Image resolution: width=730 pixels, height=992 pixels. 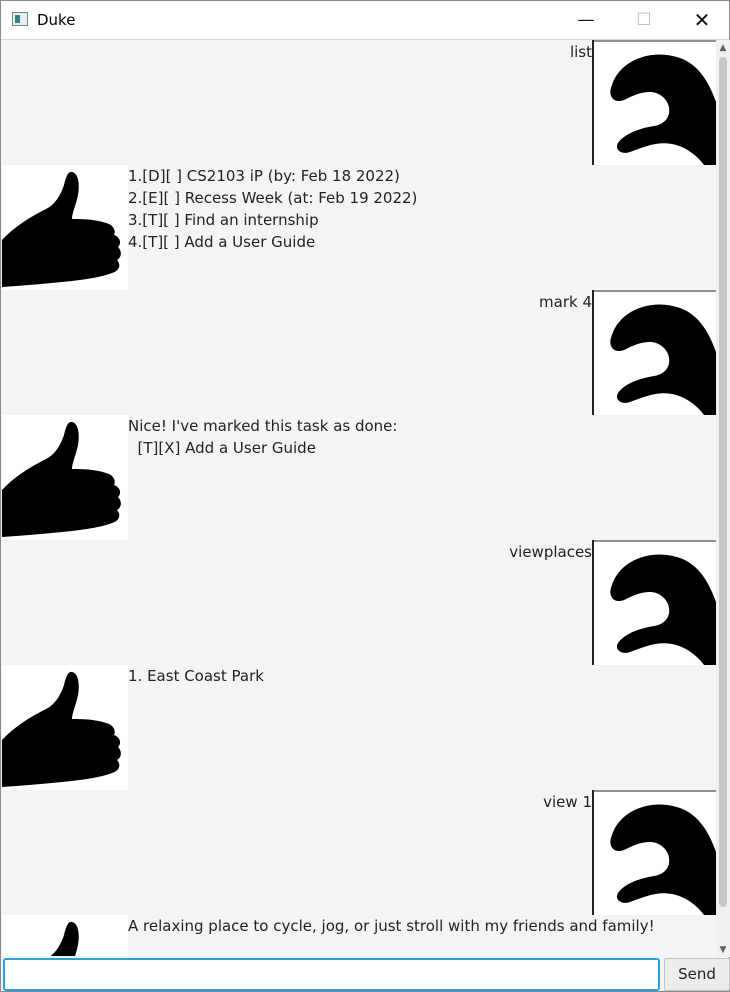 I want to click on scrollbar-thumb, so click(x=723, y=482).